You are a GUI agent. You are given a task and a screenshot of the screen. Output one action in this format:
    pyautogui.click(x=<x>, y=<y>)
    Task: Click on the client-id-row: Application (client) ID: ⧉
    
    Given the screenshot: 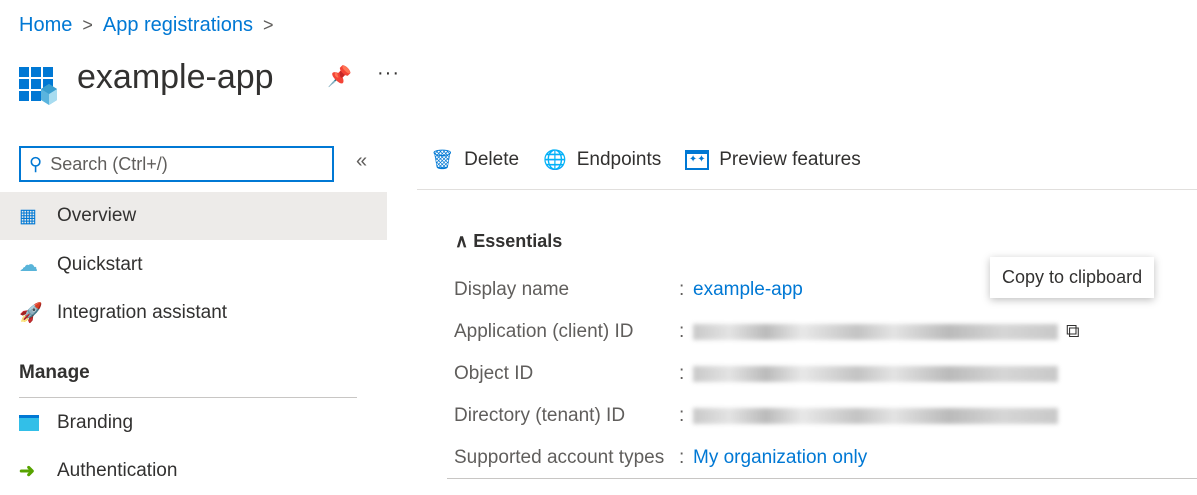 What is the action you would take?
    pyautogui.click(x=767, y=332)
    